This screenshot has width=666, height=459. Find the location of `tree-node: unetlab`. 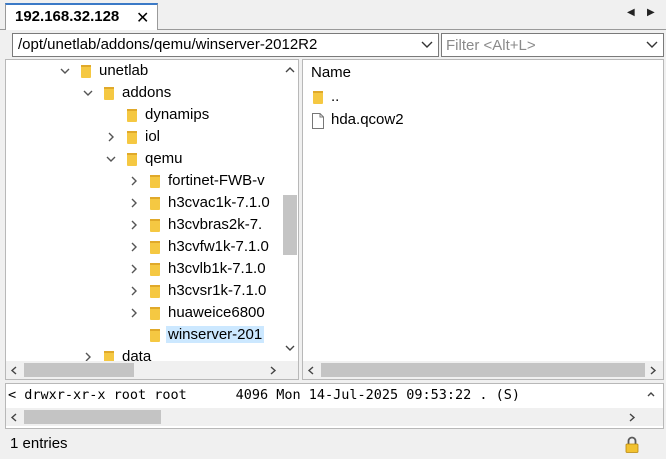

tree-node: unetlab is located at coordinates (142, 72).